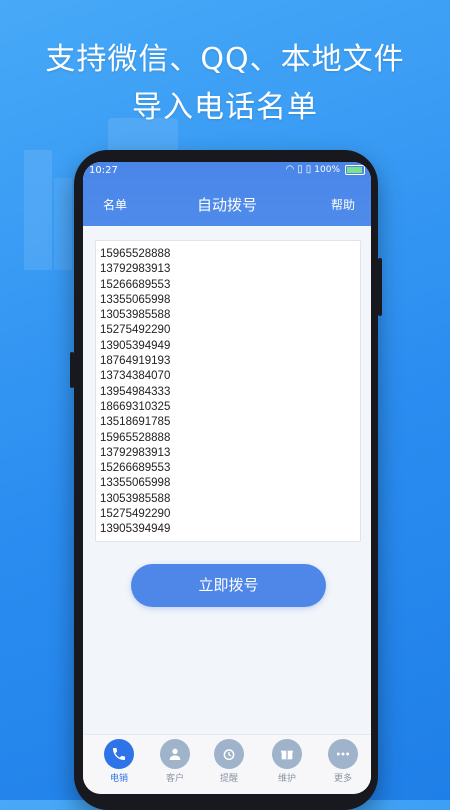 Image resolution: width=450 pixels, height=810 pixels. Describe the element at coordinates (135, 376) in the screenshot. I see `phone-number-line: 13734384070` at that location.